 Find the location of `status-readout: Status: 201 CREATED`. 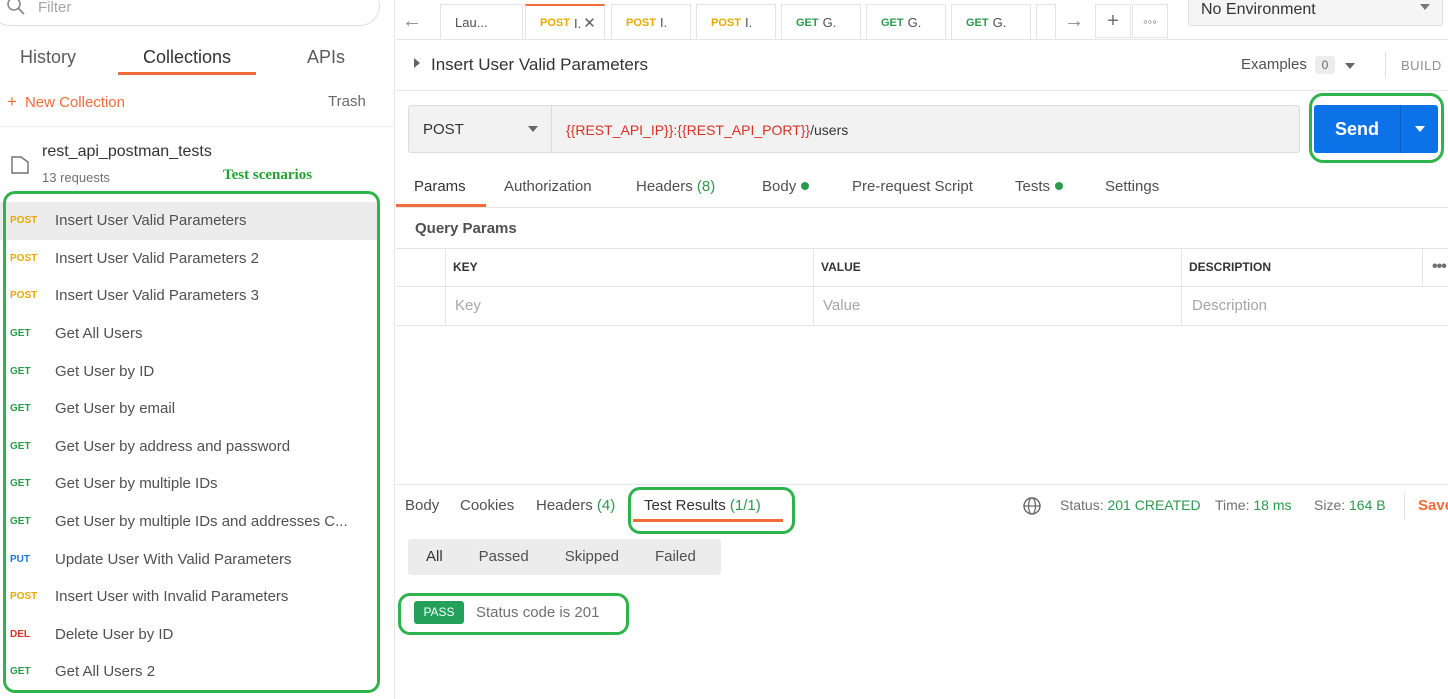

status-readout: Status: 201 CREATED is located at coordinates (1130, 505).